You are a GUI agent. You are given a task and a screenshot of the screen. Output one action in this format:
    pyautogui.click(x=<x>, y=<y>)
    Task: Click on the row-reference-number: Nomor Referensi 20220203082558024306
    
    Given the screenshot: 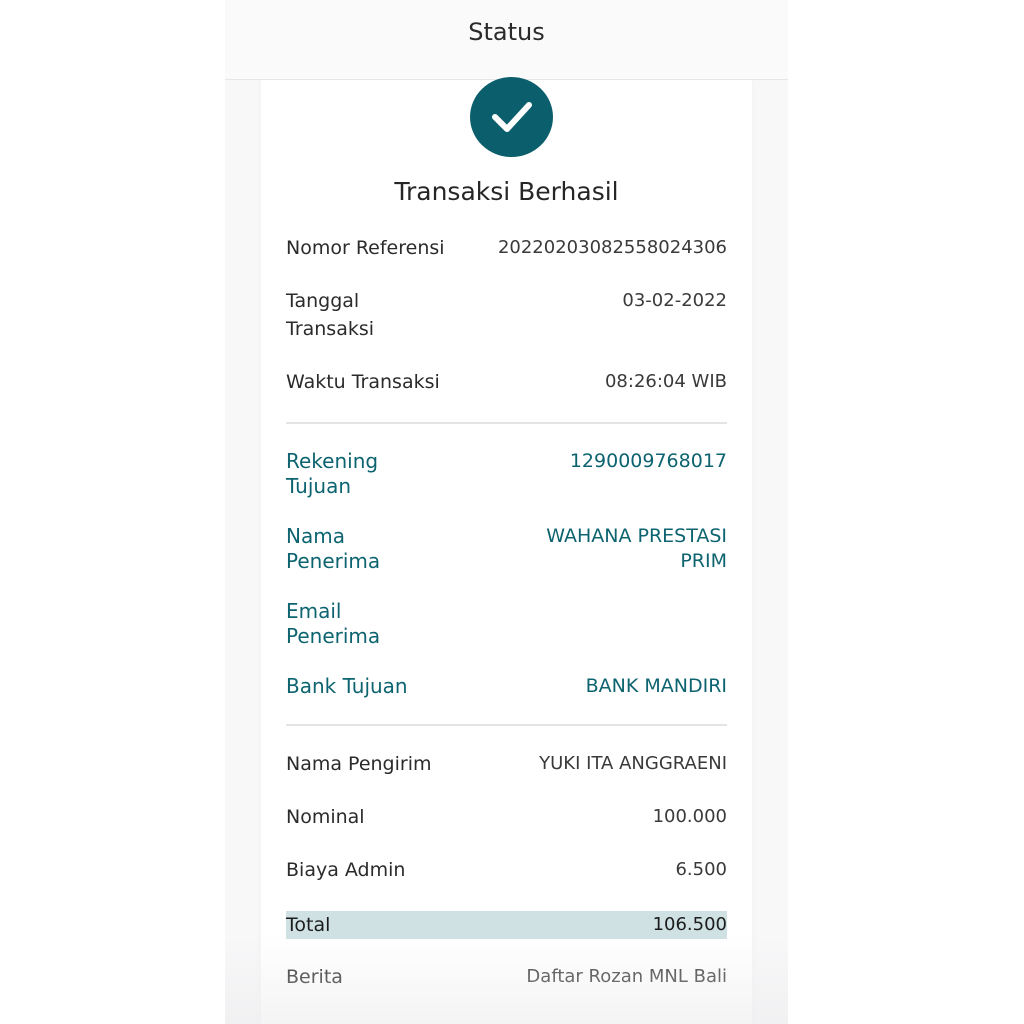 What is the action you would take?
    pyautogui.click(x=506, y=248)
    